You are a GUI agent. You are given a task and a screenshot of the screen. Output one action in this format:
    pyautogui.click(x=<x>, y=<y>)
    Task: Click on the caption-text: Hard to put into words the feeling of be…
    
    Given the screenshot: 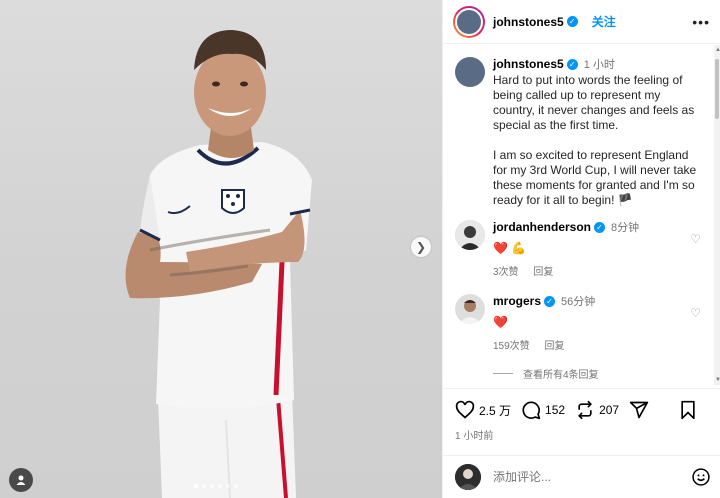 What is the action you would take?
    pyautogui.click(x=595, y=140)
    